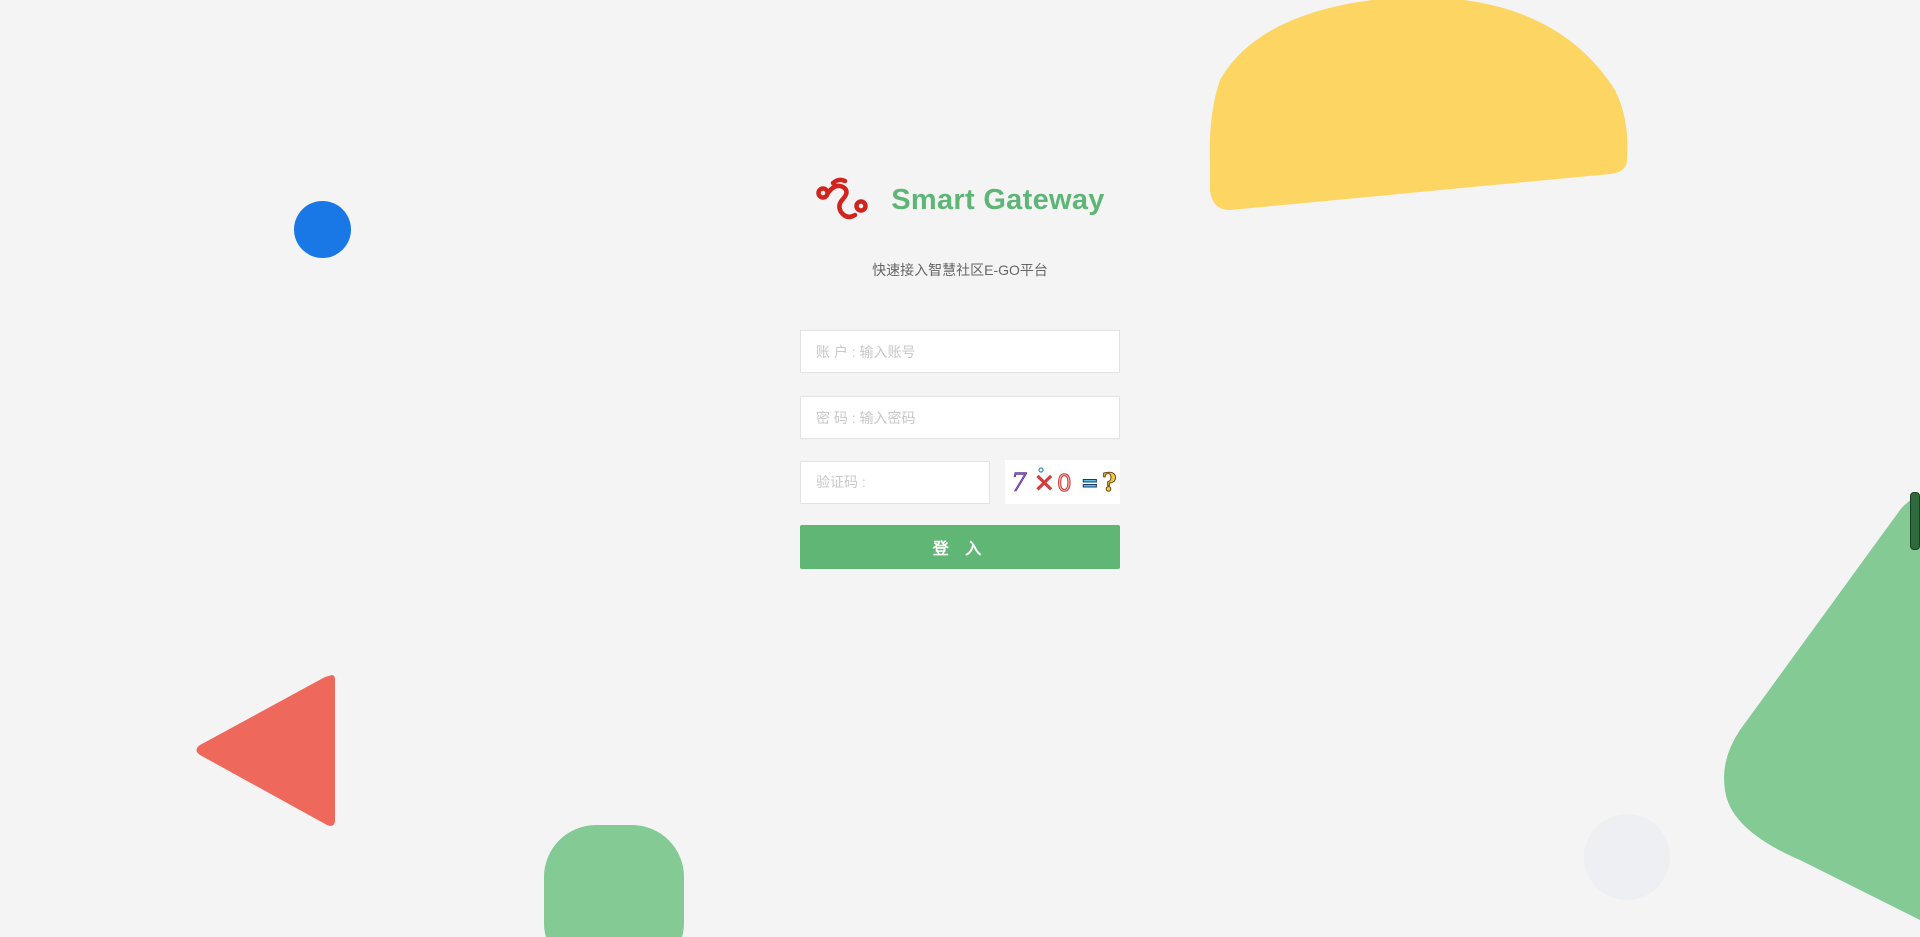  Describe the element at coordinates (265, 750) in the screenshot. I see `red-triangle-decoration` at that location.